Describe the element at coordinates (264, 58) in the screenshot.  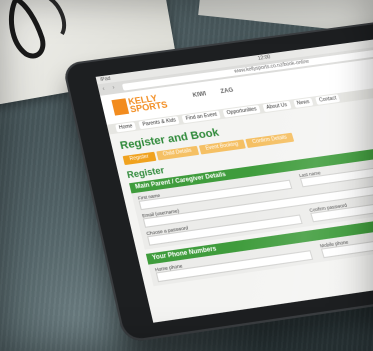
I see `status-time: 12:00` at that location.